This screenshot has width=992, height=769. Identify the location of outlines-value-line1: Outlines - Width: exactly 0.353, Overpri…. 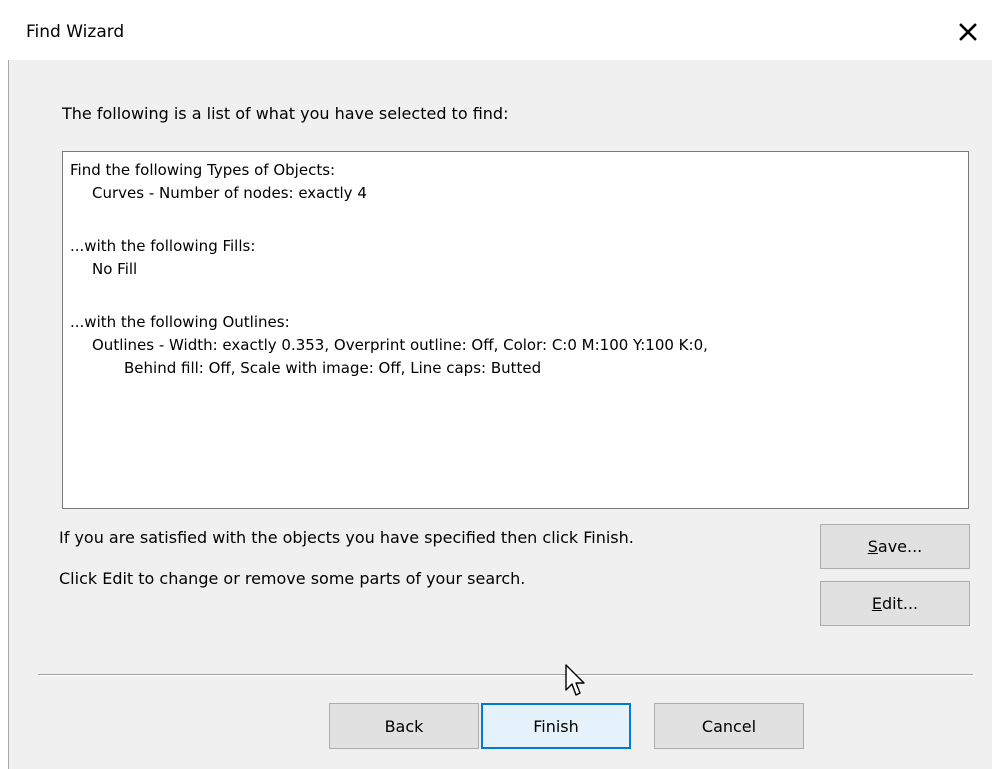
(400, 345).